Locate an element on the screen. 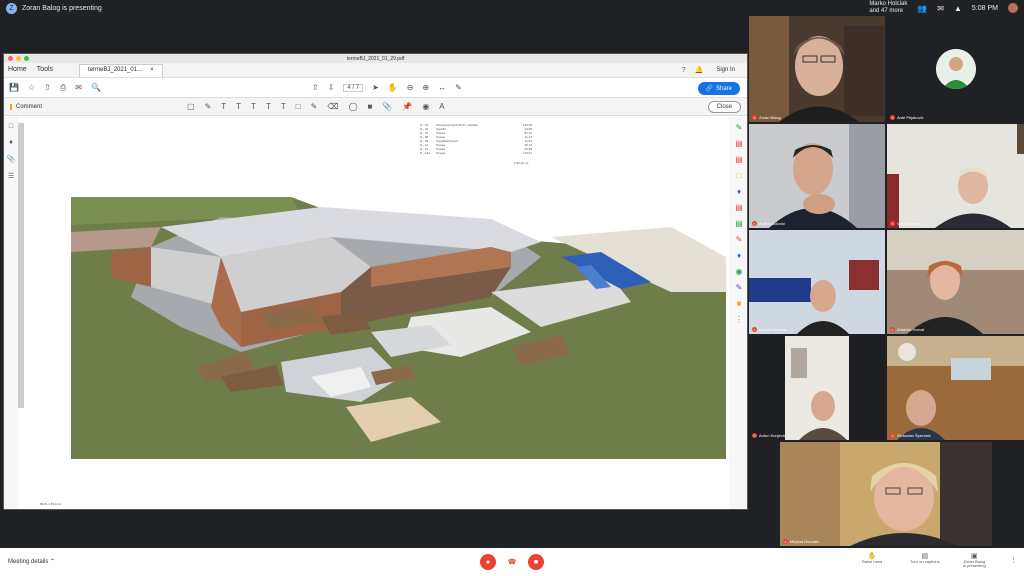 The image size is (1024, 576). page-indicator: 4 / 7 is located at coordinates (353, 87).